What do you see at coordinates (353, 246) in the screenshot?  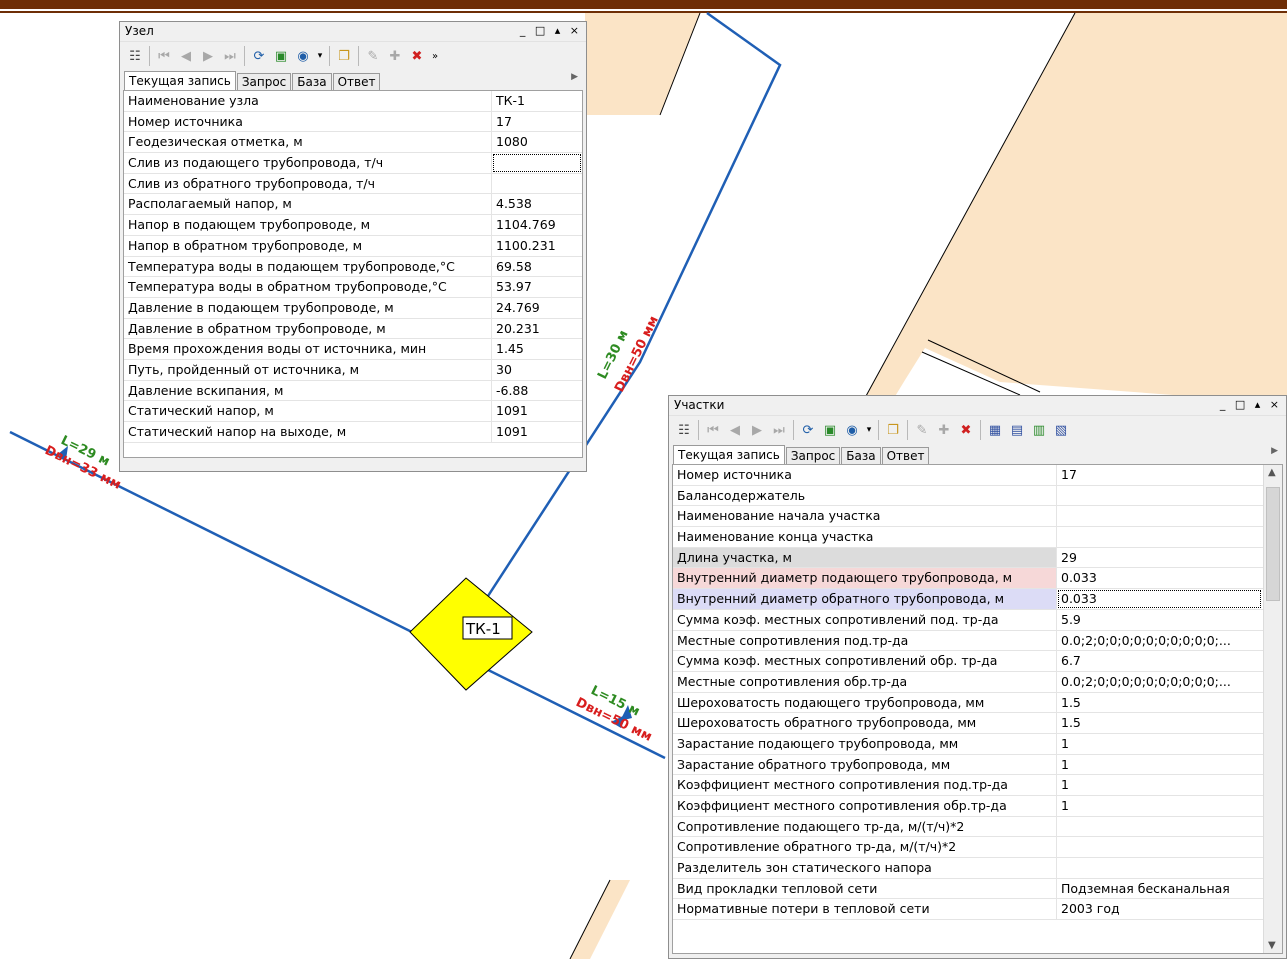 I see `property-row: Напор в обратном трубопроводе, м 1100.231` at bounding box center [353, 246].